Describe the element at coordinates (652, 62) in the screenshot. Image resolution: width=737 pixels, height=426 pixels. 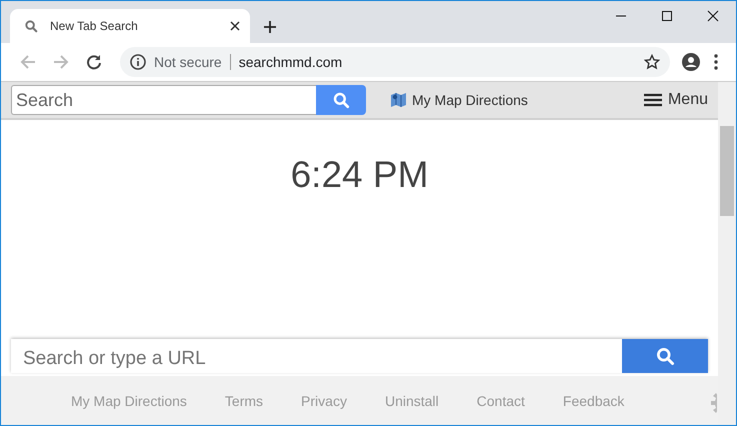
I see `star-icon` at that location.